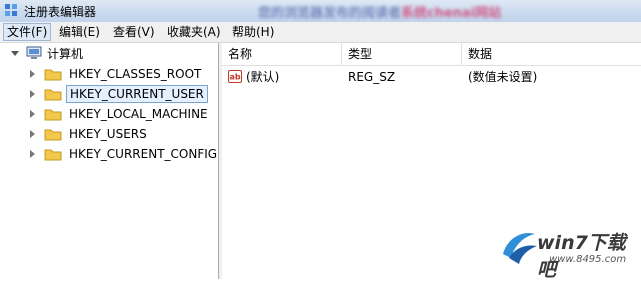 The image size is (641, 282). What do you see at coordinates (551, 54) in the screenshot?
I see `column-header-data: 数据` at bounding box center [551, 54].